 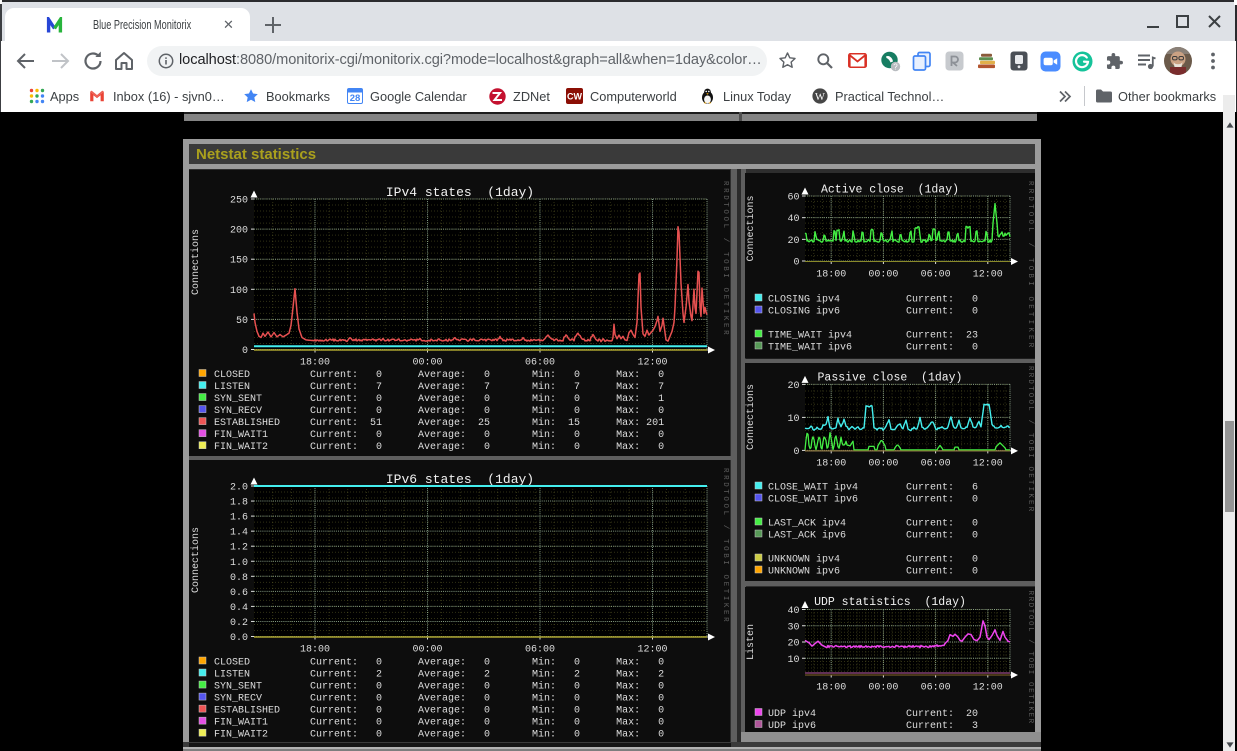 I want to click on svg-text: 60, so click(x=793, y=198).